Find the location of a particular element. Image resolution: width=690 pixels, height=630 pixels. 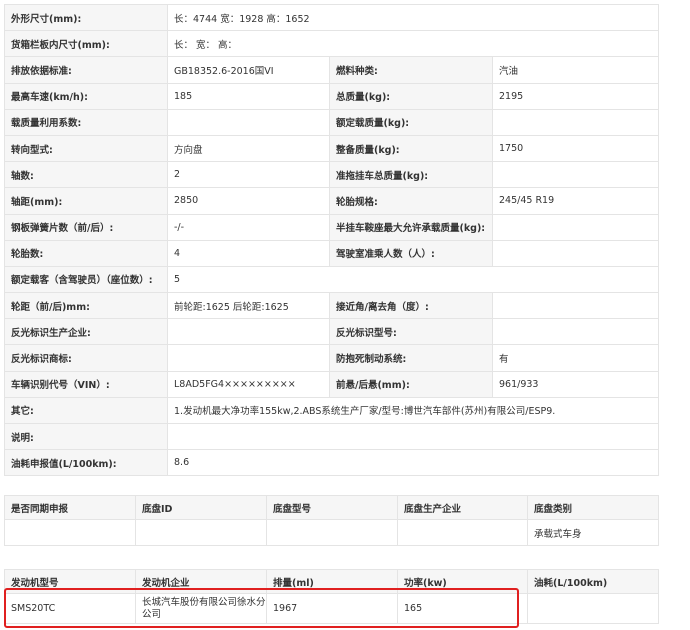

vin-label: 车辆识别代号（VIN）: is located at coordinates (86, 384).